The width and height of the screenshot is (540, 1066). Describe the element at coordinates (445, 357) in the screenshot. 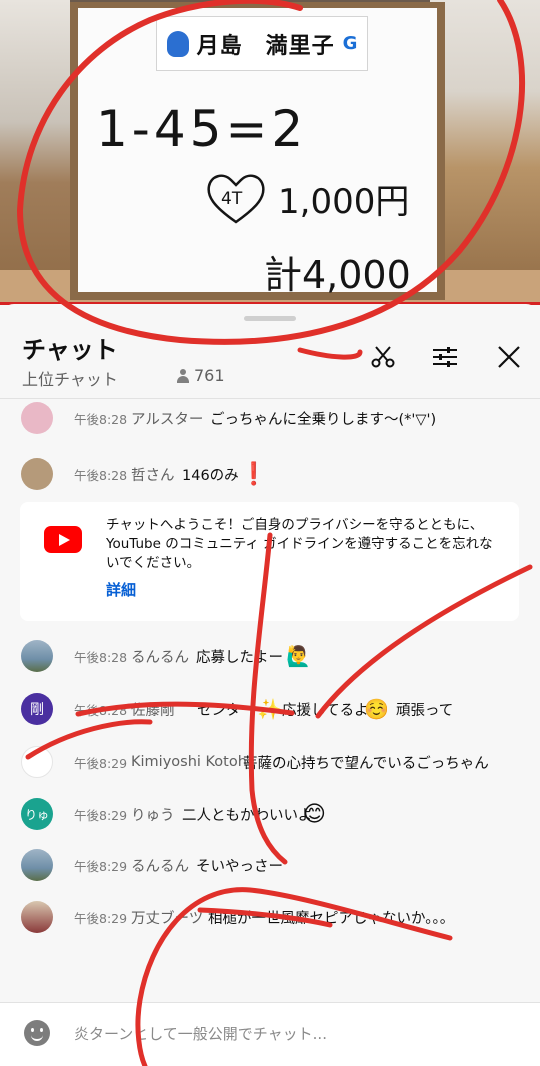

I see `tune-icon` at that location.